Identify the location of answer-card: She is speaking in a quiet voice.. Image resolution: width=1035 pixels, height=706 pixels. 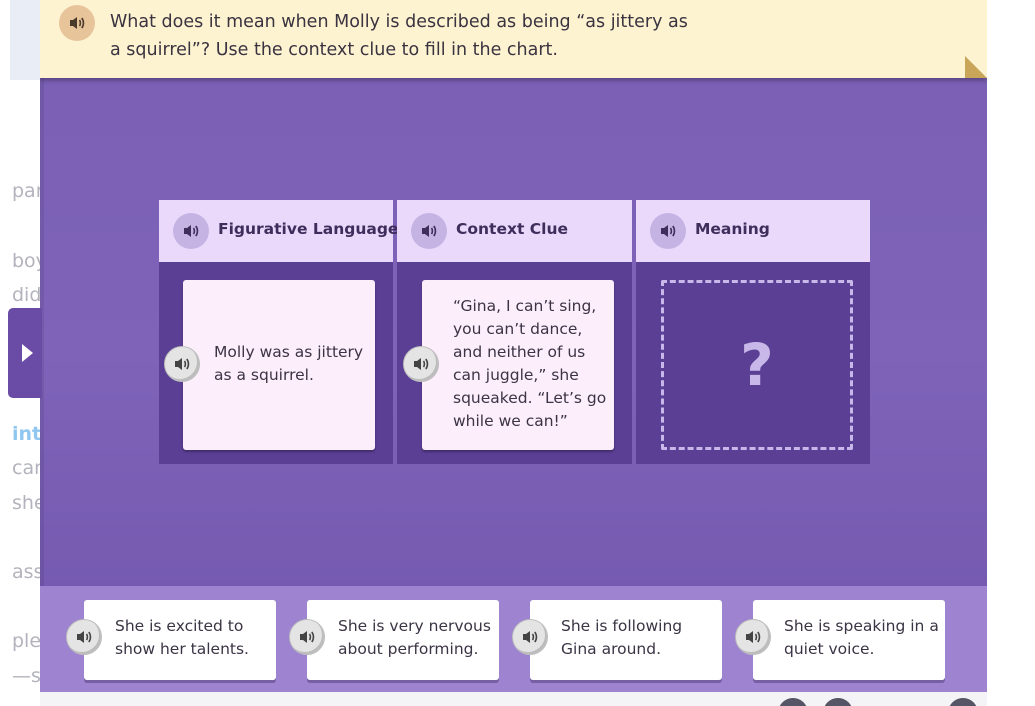
(849, 640).